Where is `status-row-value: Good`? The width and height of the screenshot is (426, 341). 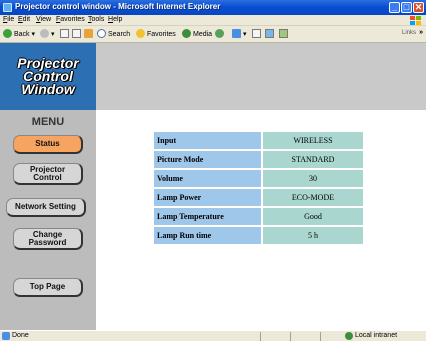
status-row-value: Good is located at coordinates (313, 216).